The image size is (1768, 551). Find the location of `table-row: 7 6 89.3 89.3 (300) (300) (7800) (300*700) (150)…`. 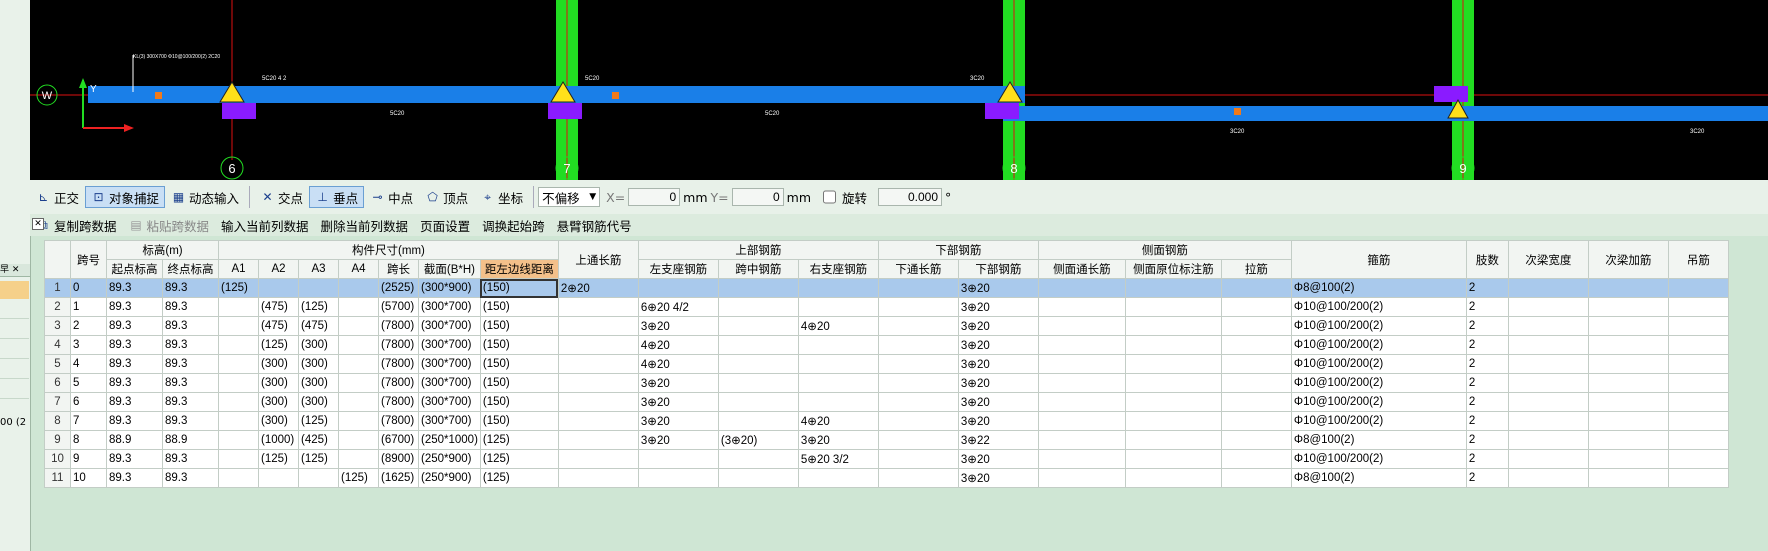

table-row: 7 6 89.3 89.3 (300) (300) (7800) (300*700) (150)… is located at coordinates (886, 402).